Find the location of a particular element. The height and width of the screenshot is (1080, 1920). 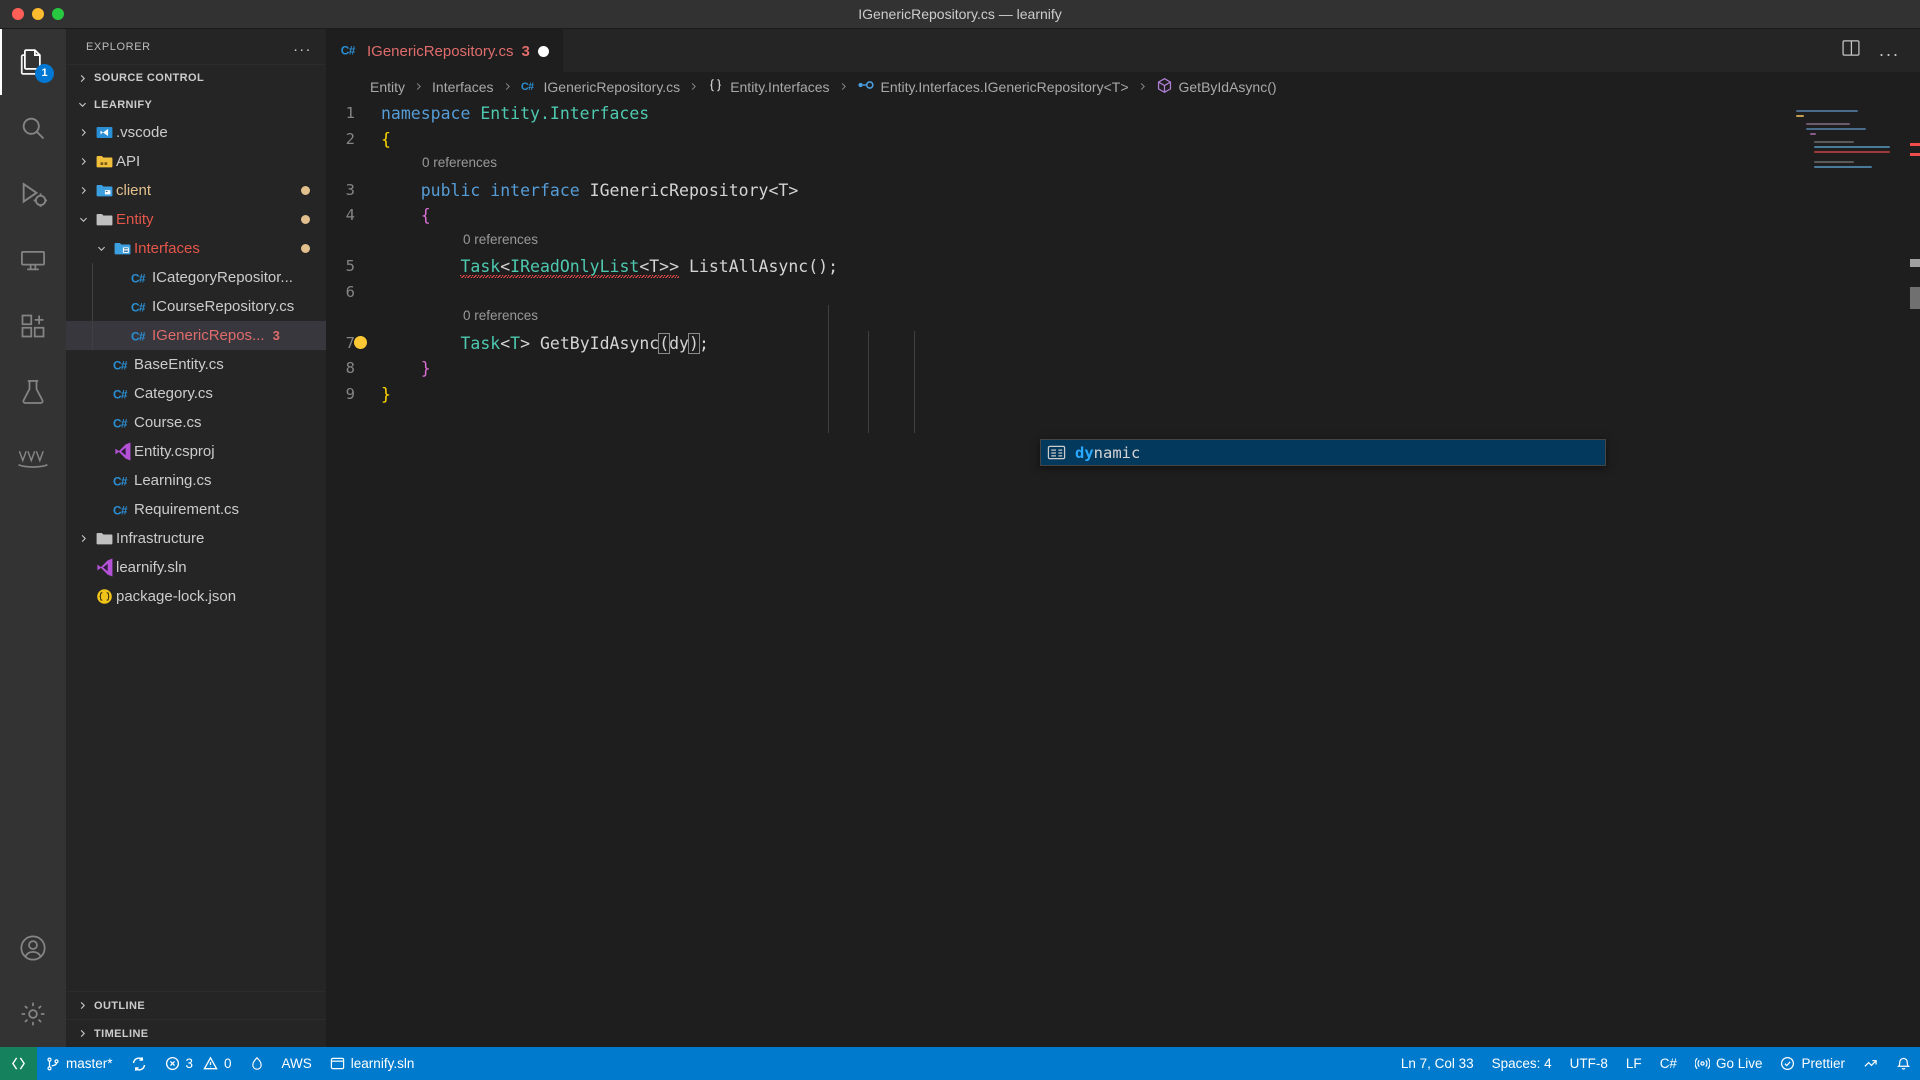

status-remote-status is located at coordinates (1870, 1063).